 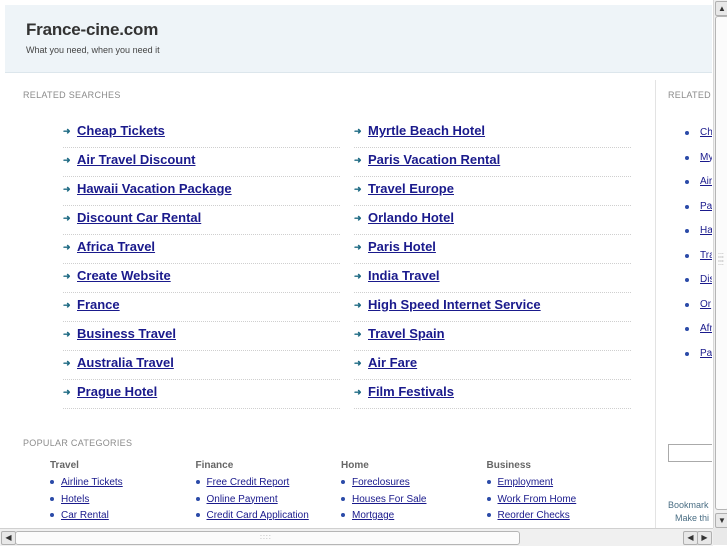 What do you see at coordinates (136, 159) in the screenshot?
I see `related-search-link: Air Travel Discount` at bounding box center [136, 159].